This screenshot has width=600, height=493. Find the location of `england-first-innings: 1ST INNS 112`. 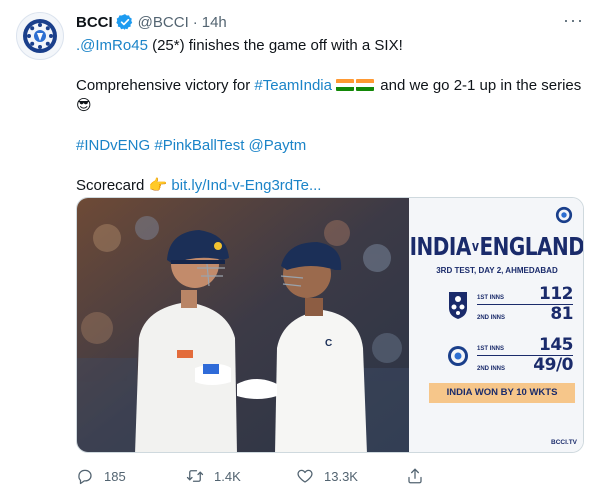

england-first-innings: 1ST INNS 112 is located at coordinates (525, 294).